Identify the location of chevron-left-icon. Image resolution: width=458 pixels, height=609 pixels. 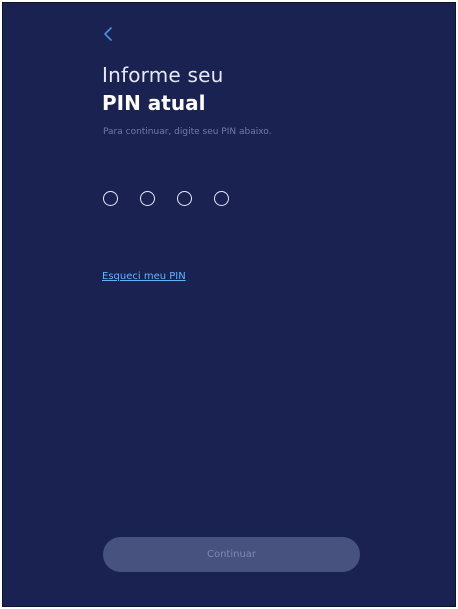
(108, 34).